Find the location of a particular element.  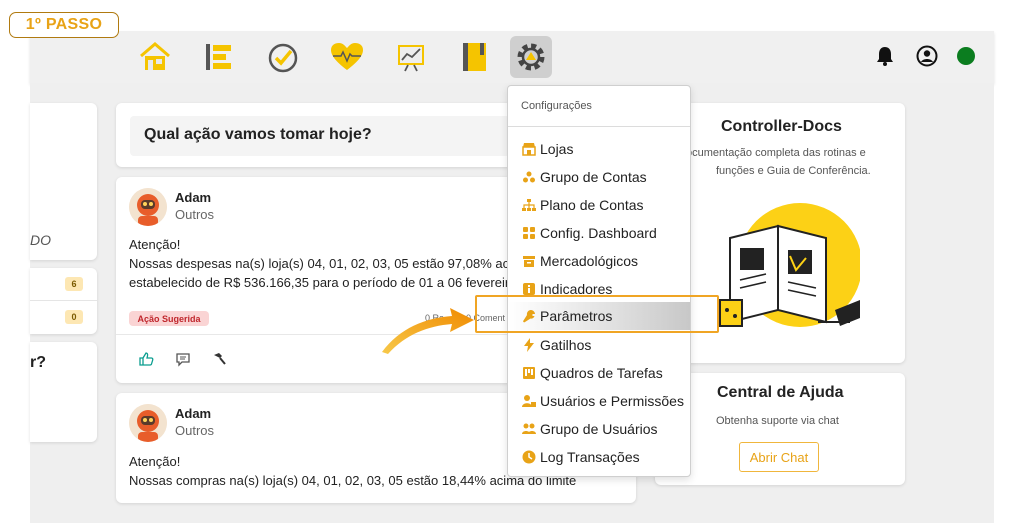

menu-item-log-transacoes: Log Transações is located at coordinates (599, 457).